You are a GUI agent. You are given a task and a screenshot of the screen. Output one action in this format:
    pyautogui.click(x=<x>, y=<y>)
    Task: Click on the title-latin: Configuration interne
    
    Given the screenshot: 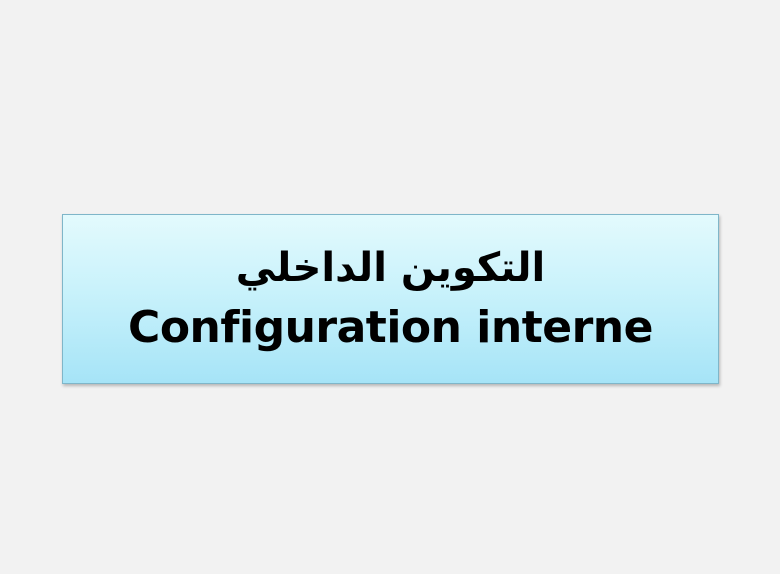 What is the action you would take?
    pyautogui.click(x=390, y=327)
    